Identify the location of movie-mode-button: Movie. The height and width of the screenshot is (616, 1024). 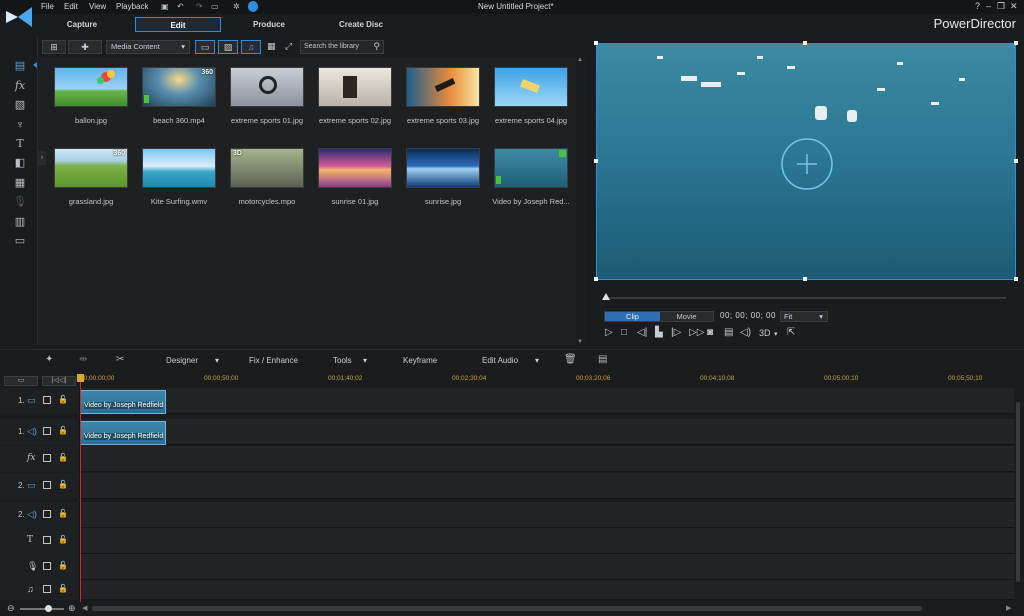
(686, 316).